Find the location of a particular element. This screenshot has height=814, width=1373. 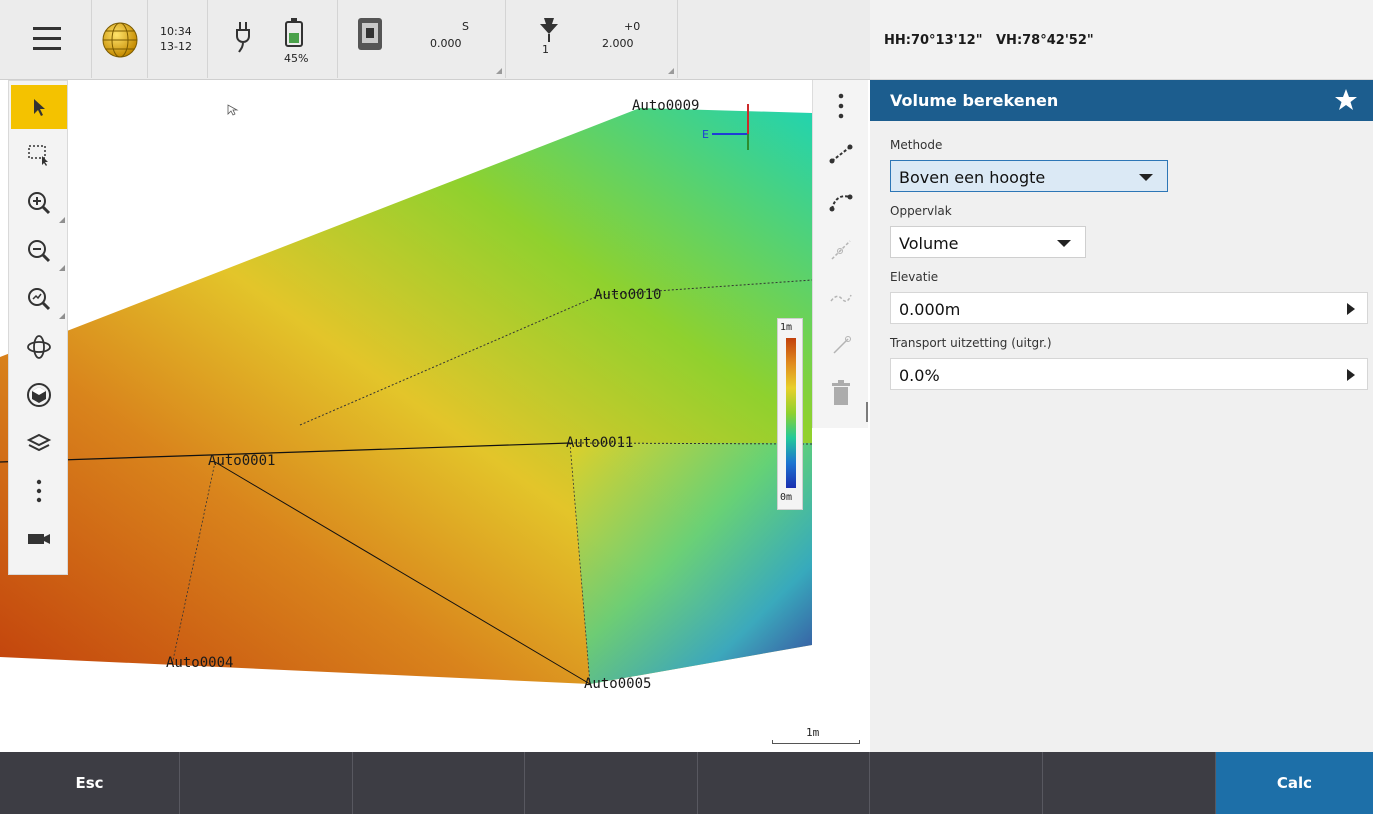

curve-icon is located at coordinates (841, 298).